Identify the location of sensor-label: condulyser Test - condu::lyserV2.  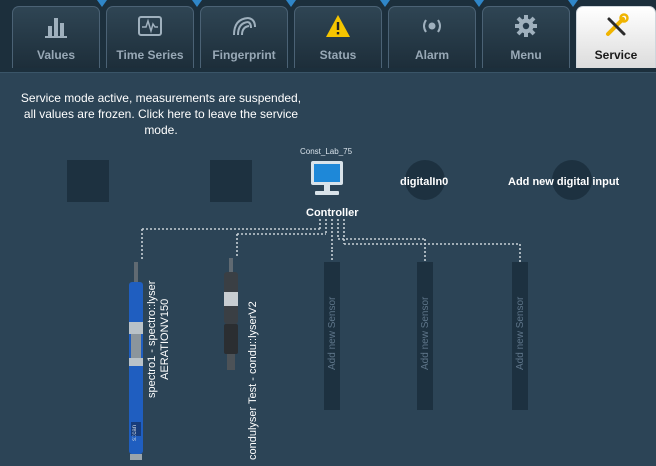
(253, 380).